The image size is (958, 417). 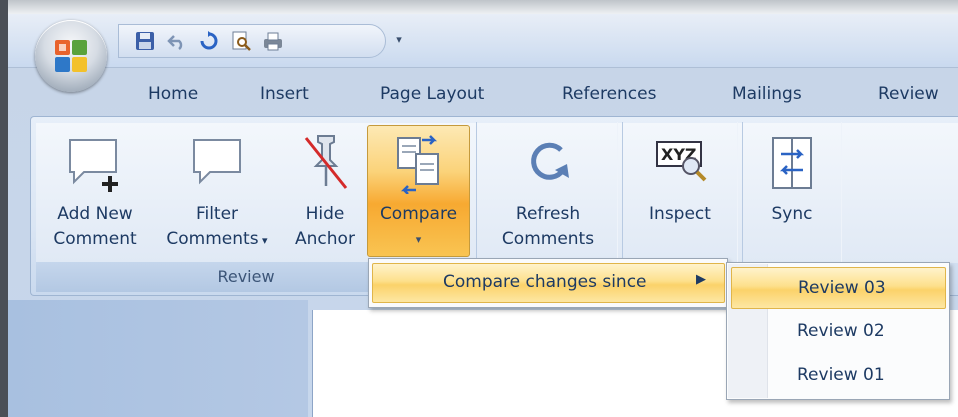 What do you see at coordinates (95, 239) in the screenshot?
I see `add-new-comment-label-2: Comment` at bounding box center [95, 239].